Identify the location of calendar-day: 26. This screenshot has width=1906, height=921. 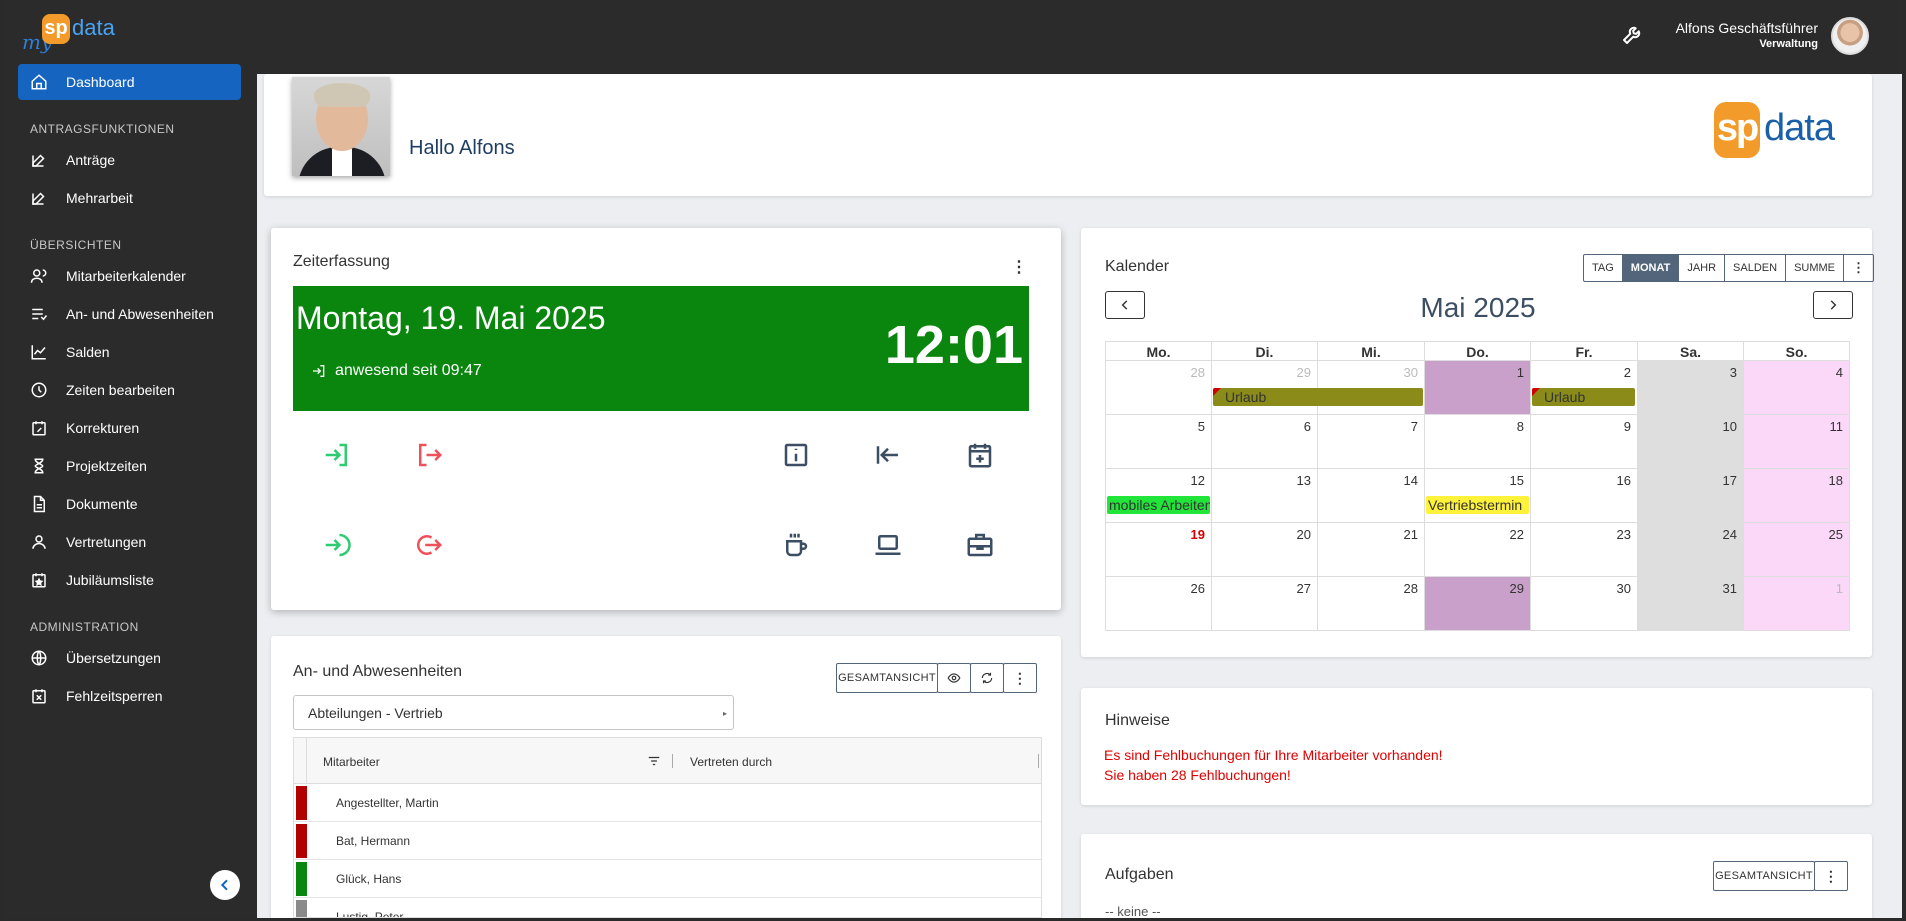
(1158, 603).